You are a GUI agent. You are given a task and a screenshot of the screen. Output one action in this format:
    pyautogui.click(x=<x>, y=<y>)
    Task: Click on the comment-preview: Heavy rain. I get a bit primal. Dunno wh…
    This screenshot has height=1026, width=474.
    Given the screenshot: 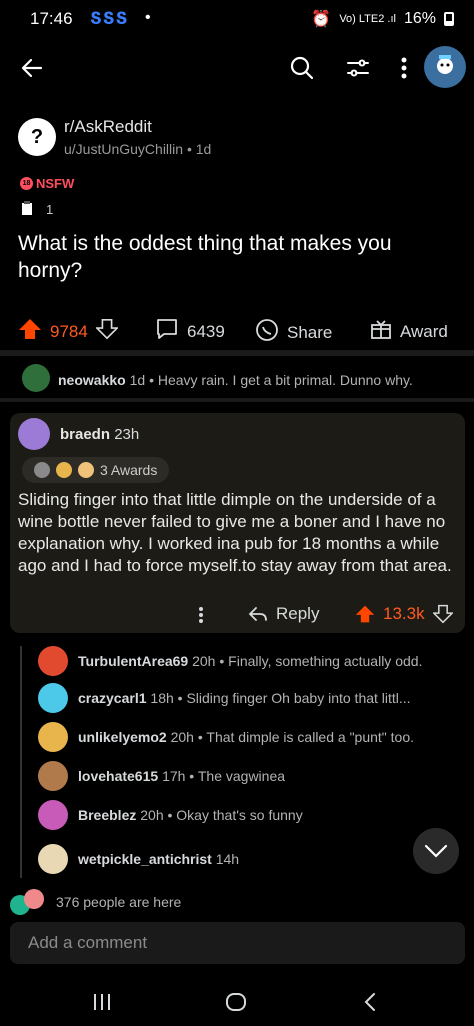 What is the action you would take?
    pyautogui.click(x=285, y=380)
    